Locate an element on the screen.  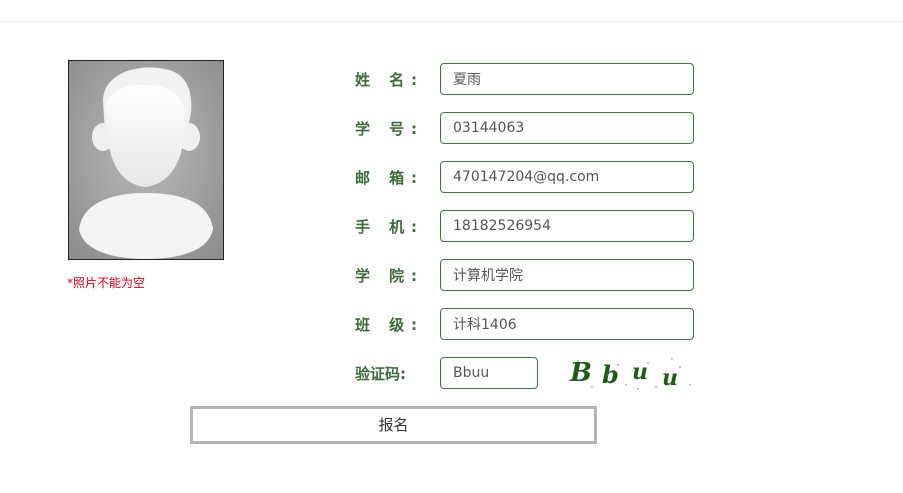
captcha-char-1: B is located at coordinates (580, 373).